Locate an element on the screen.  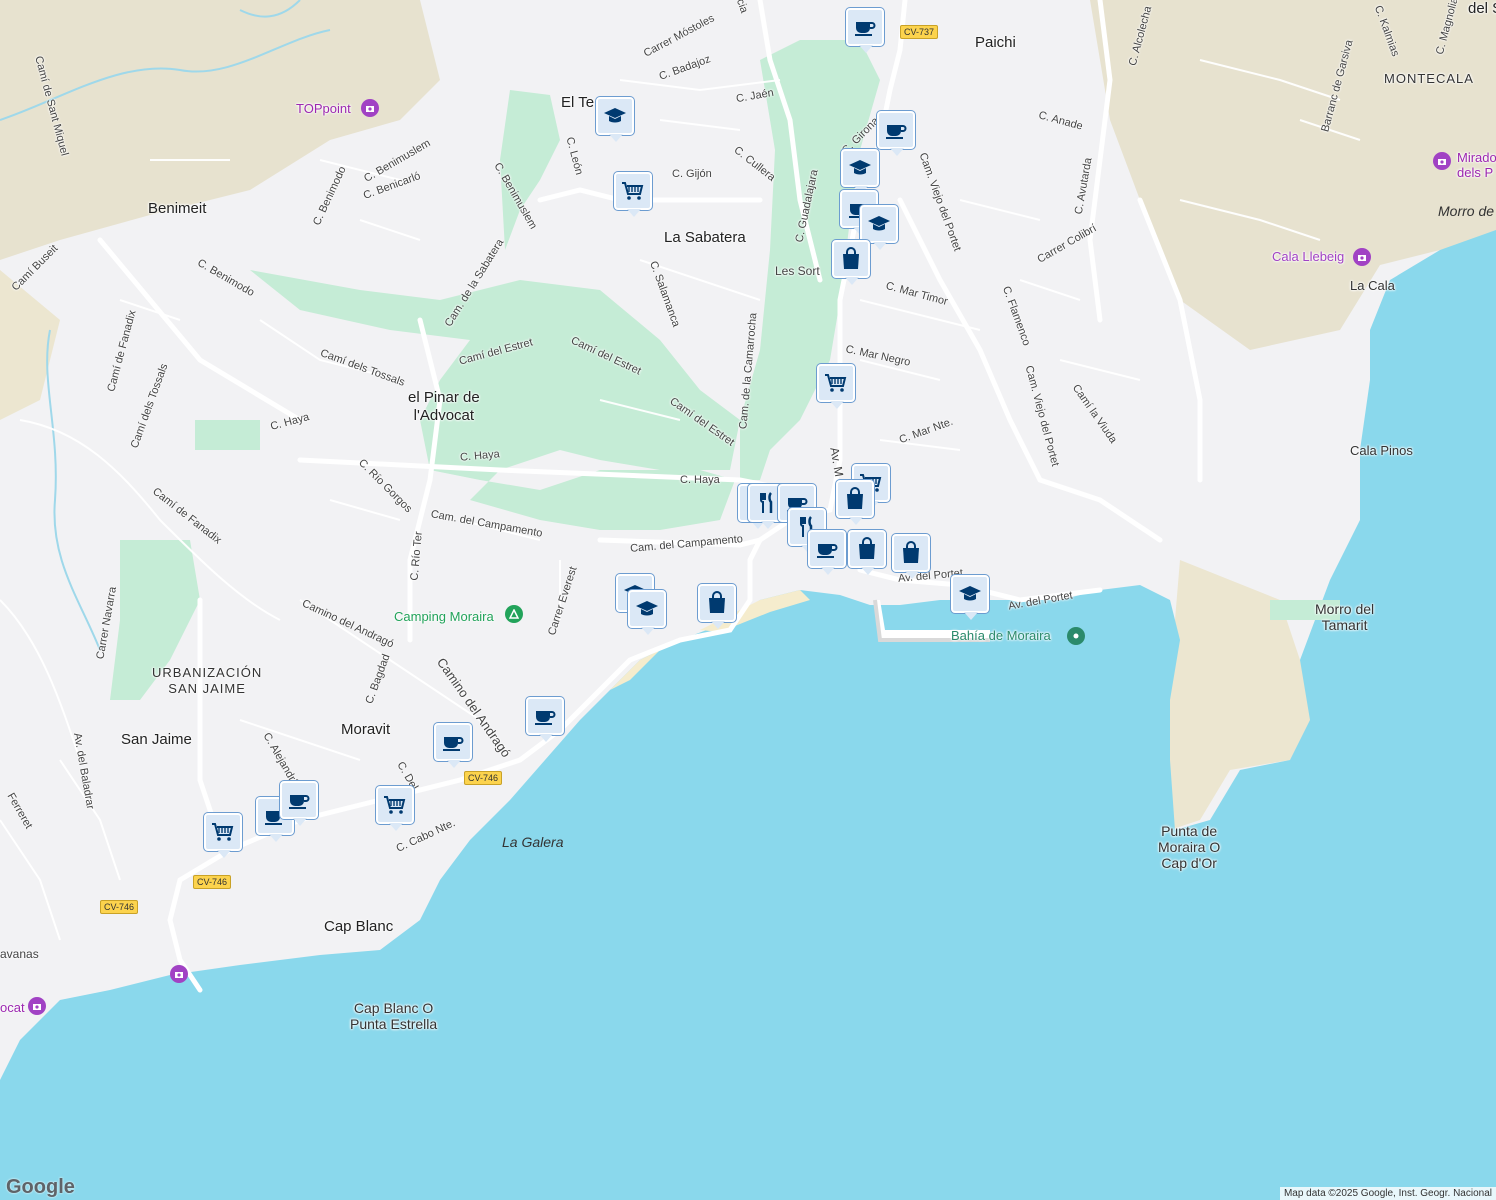
restaurant-icon is located at coordinates (766, 502).